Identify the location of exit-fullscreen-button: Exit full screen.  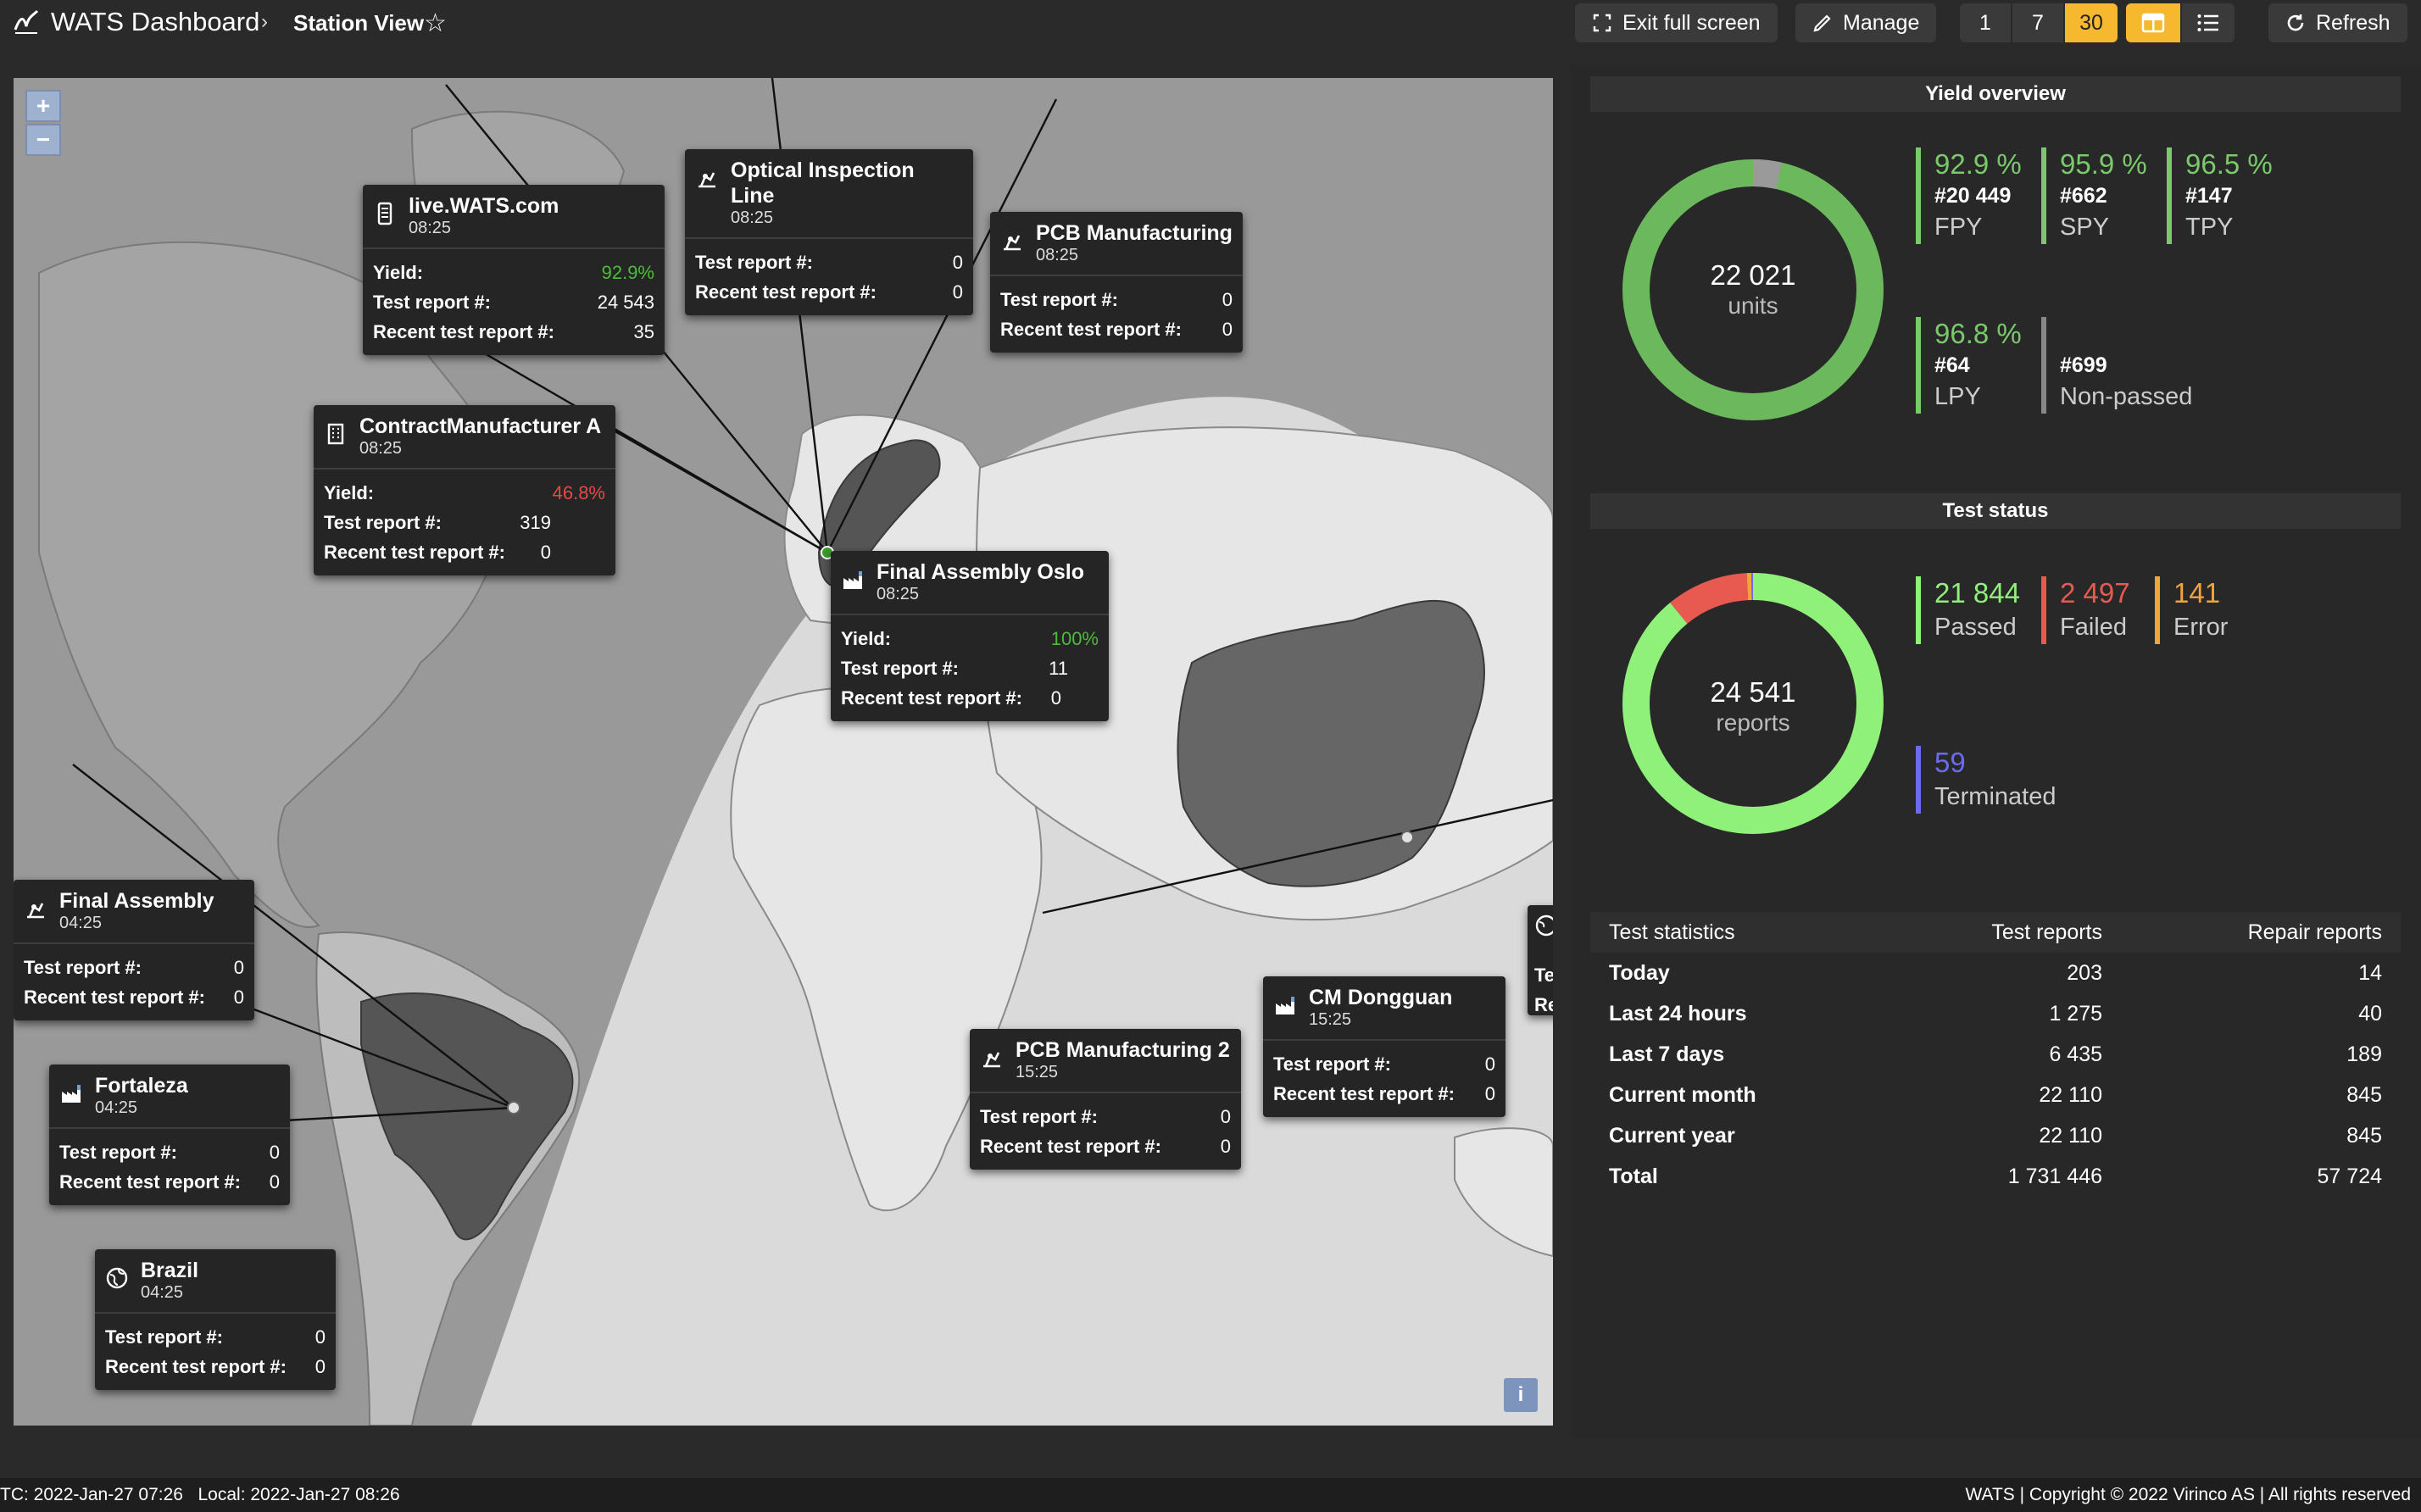
(1676, 23).